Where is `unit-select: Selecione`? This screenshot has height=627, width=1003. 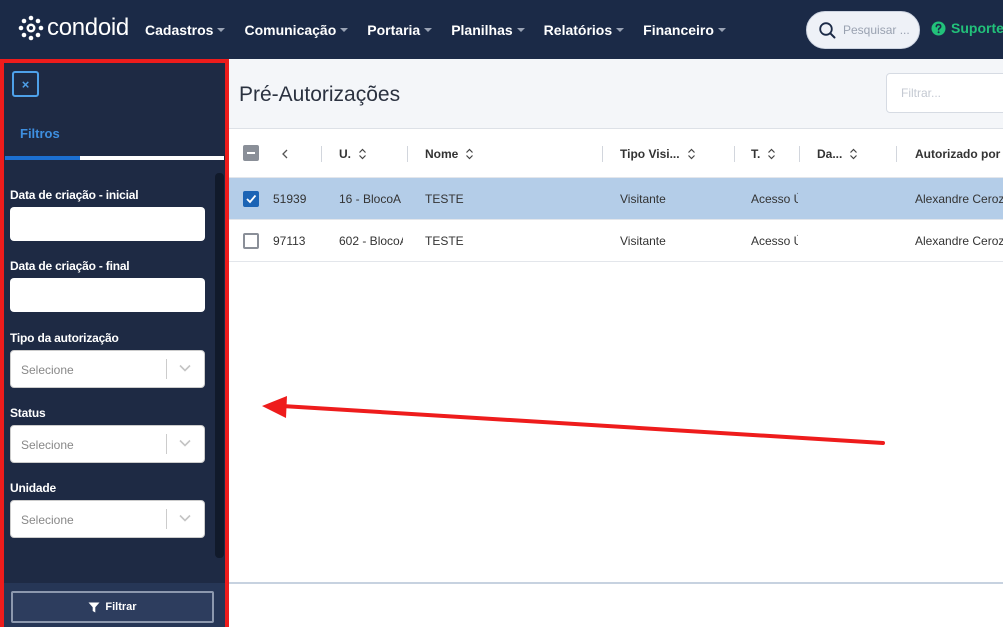 unit-select: Selecione is located at coordinates (107, 519).